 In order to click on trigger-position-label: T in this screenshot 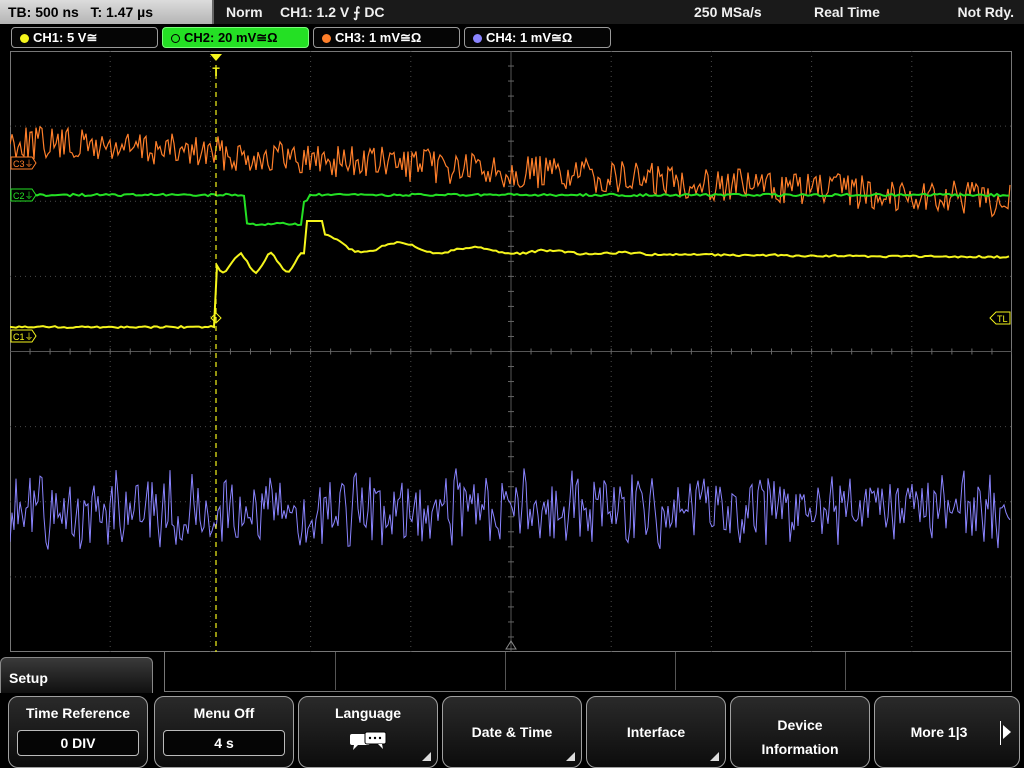, I will do `click(216, 72)`.